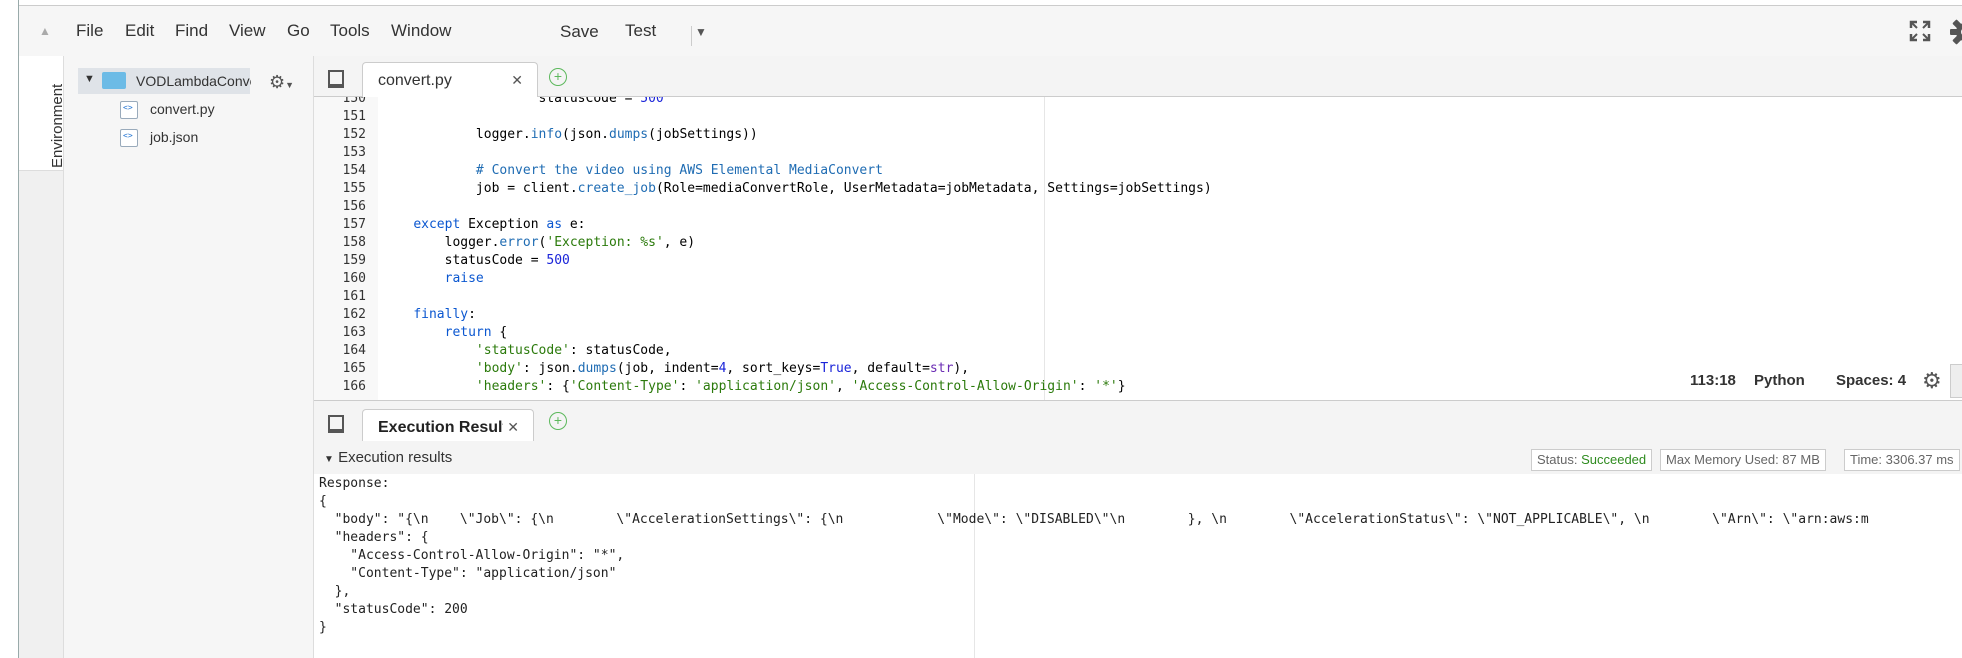 This screenshot has height=658, width=1962. I want to click on line-number: 156, so click(354, 206).